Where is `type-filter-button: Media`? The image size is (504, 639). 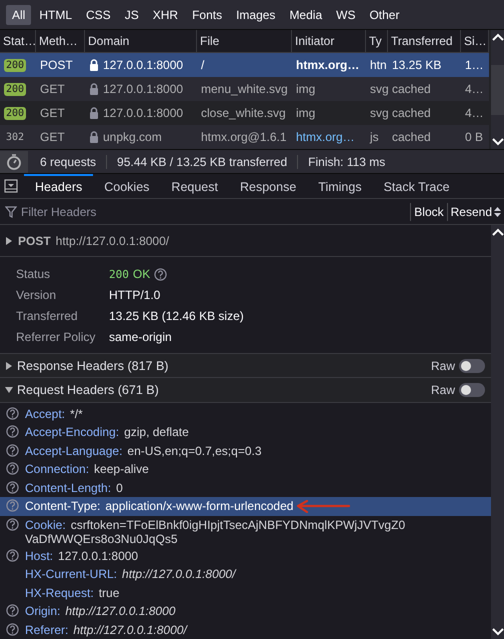 type-filter-button: Media is located at coordinates (305, 14).